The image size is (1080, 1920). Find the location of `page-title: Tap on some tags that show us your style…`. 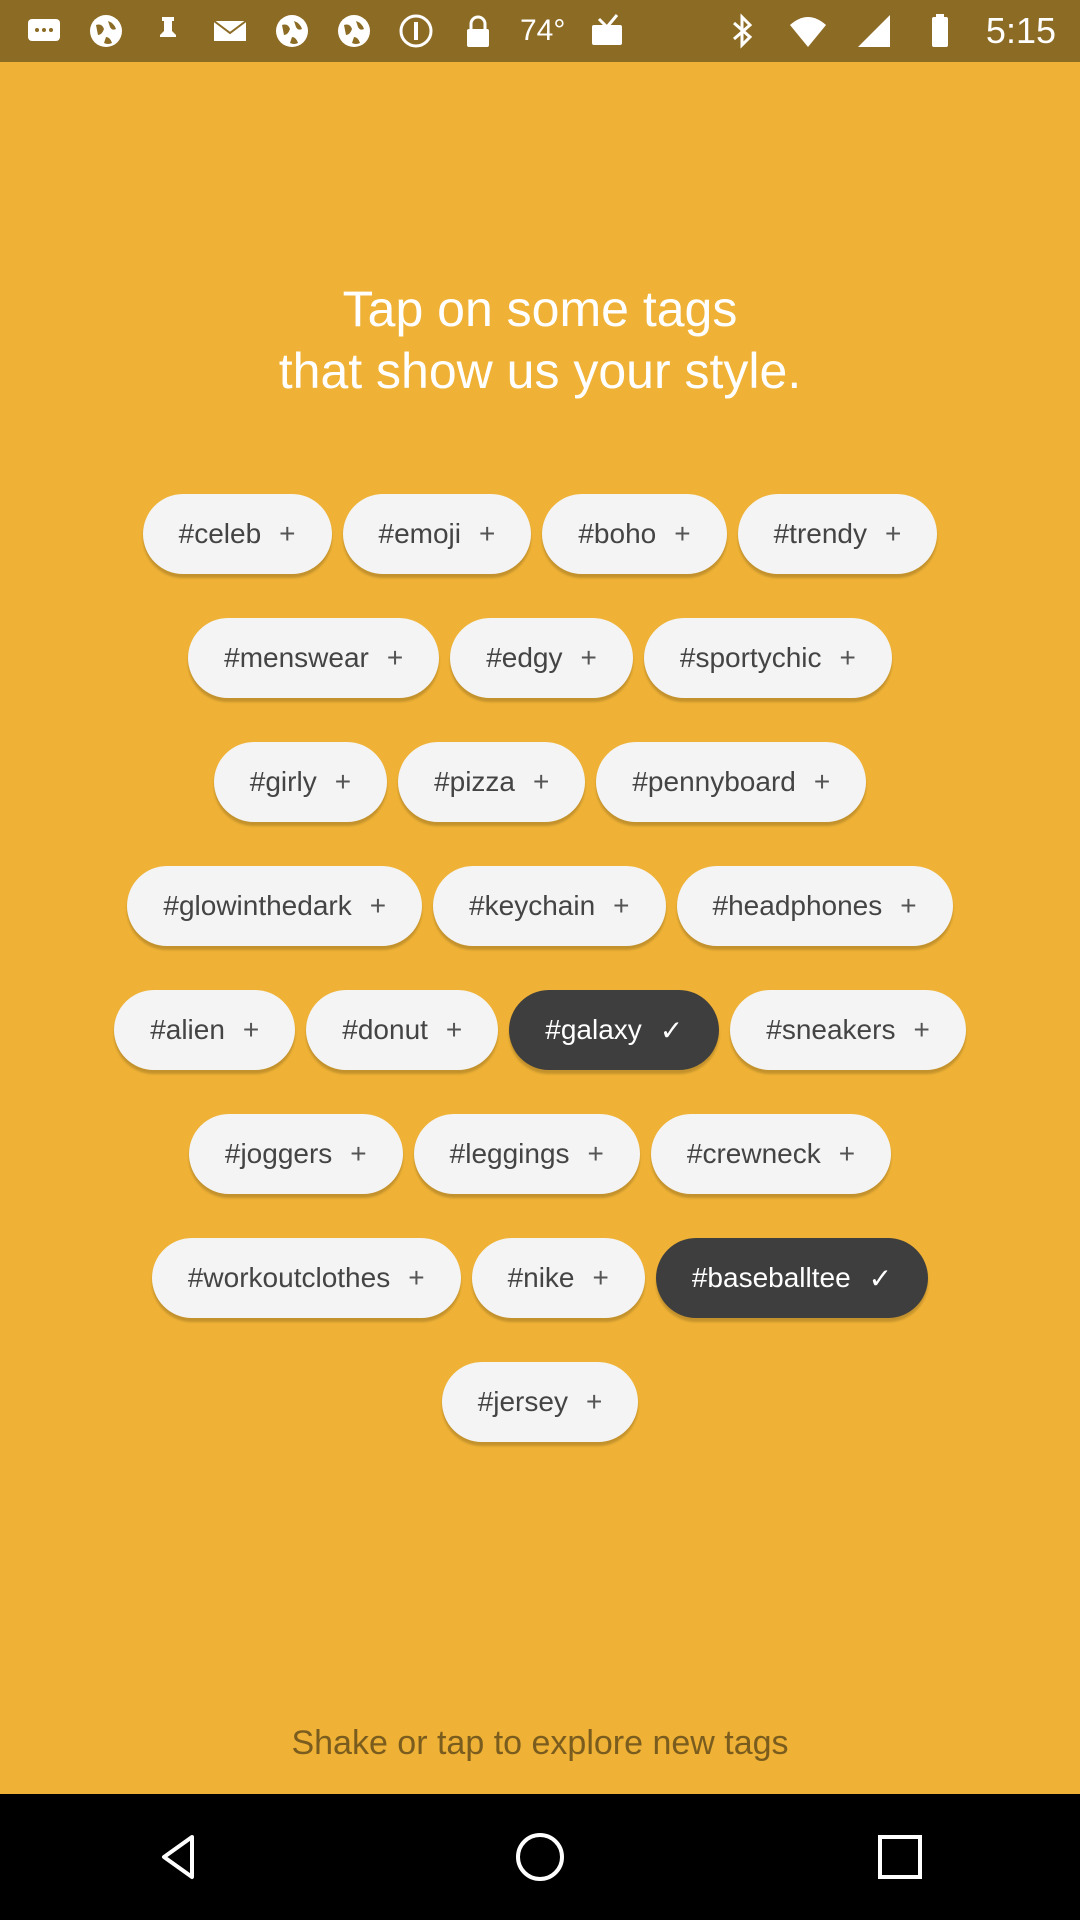

page-title: Tap on some tags that show us your style… is located at coordinates (540, 340).